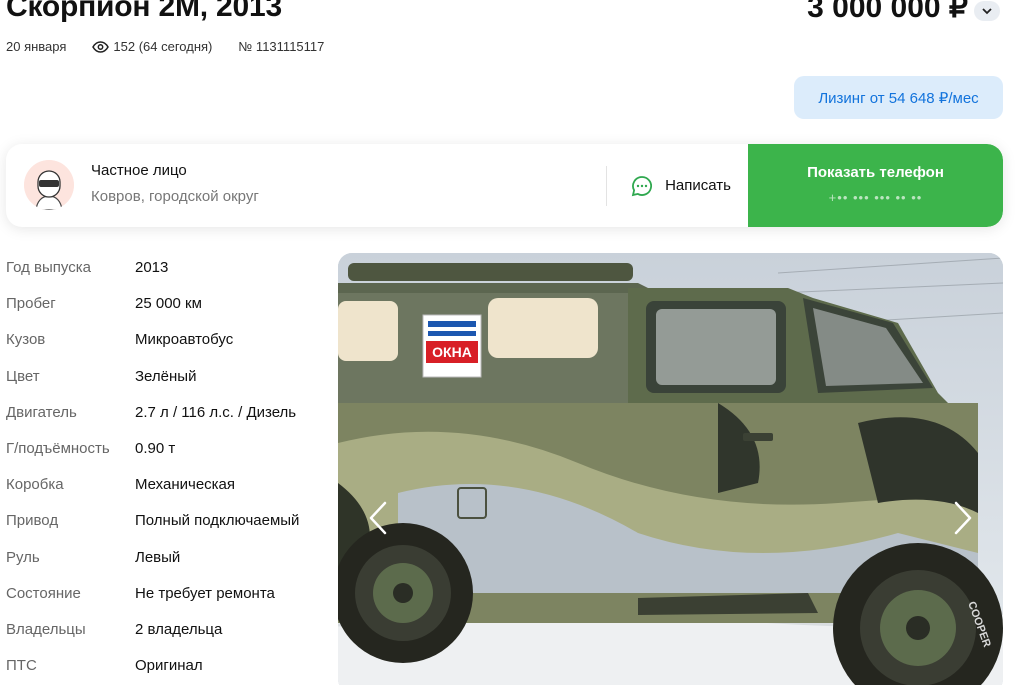 This screenshot has width=1024, height=685. I want to click on spec-row-owners: Владельцы 2 владельца, so click(166, 630).